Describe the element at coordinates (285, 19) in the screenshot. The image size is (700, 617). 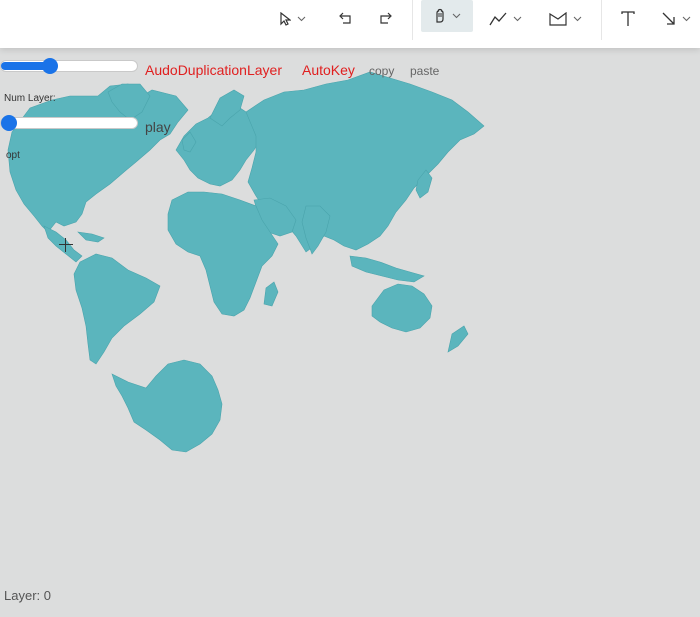
I see `cursor-icon` at that location.